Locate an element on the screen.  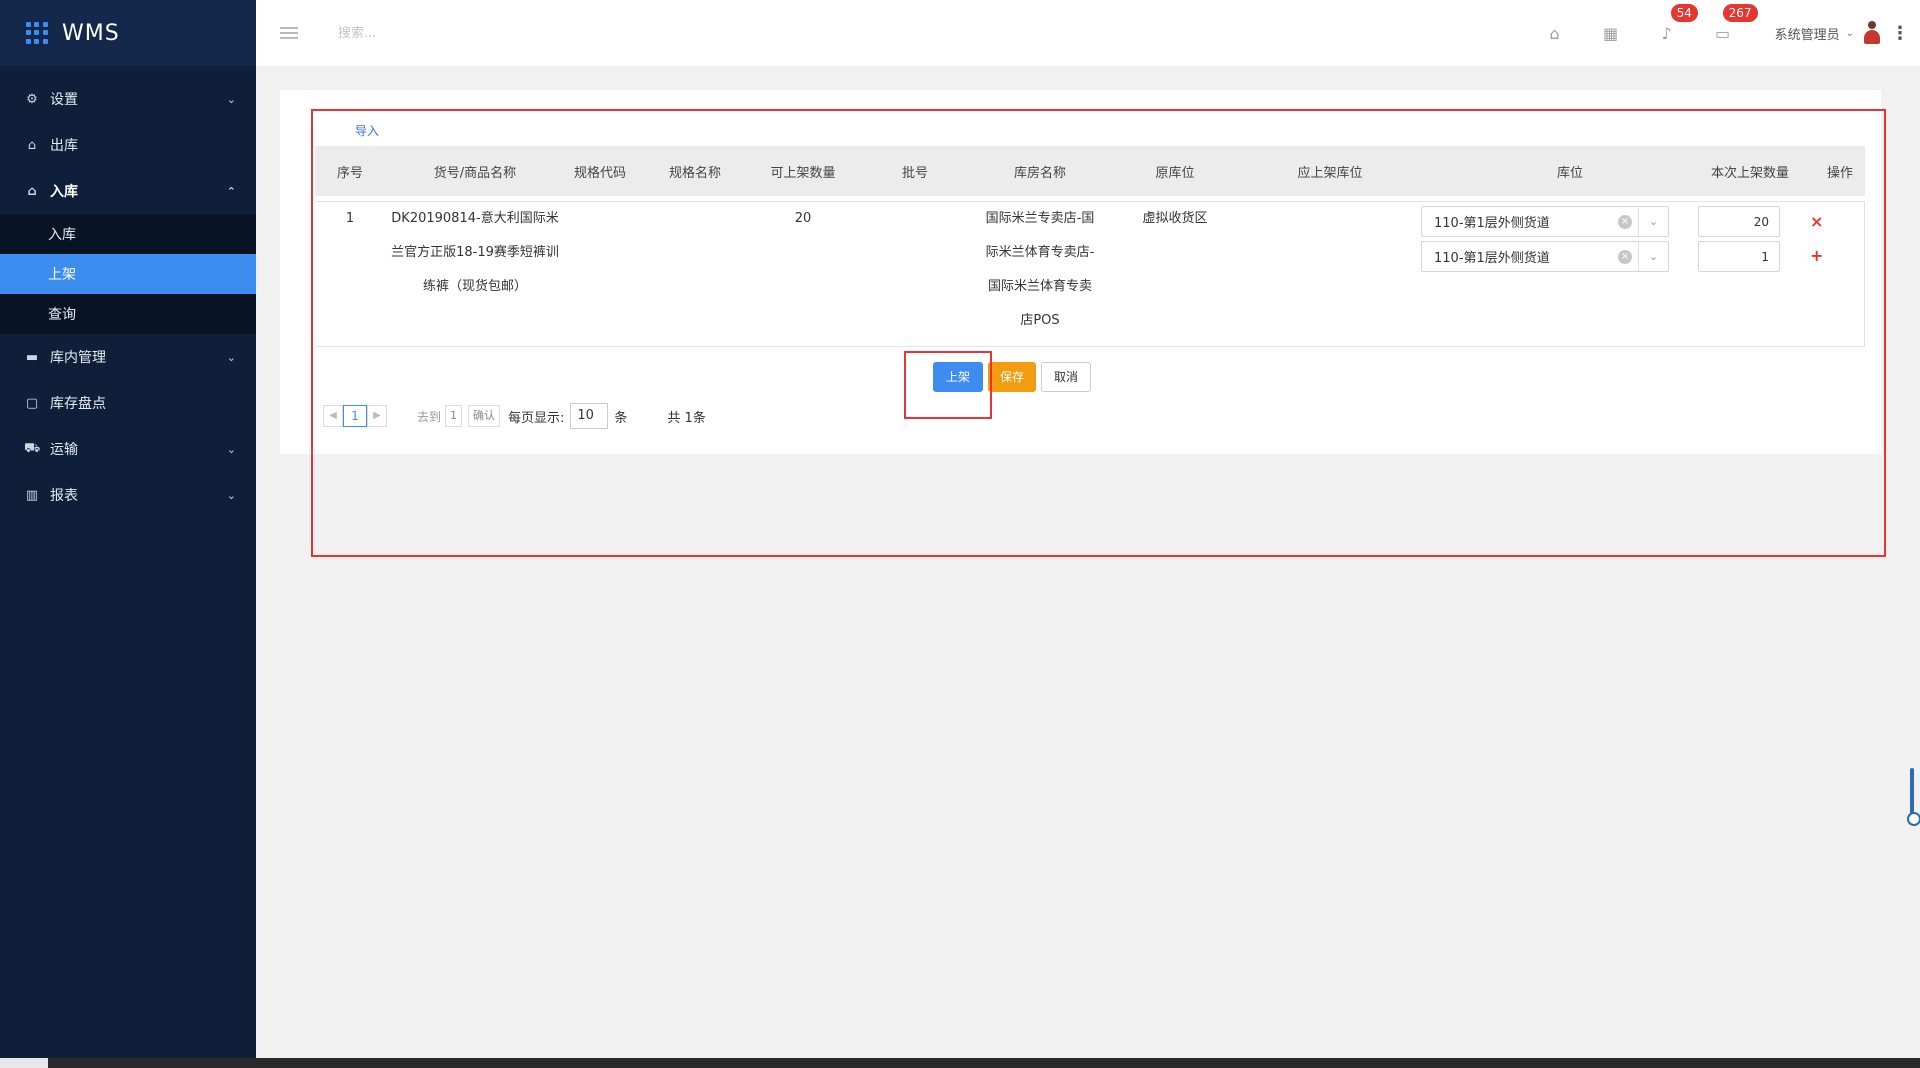
chart-icon: ▥ is located at coordinates (32, 495).